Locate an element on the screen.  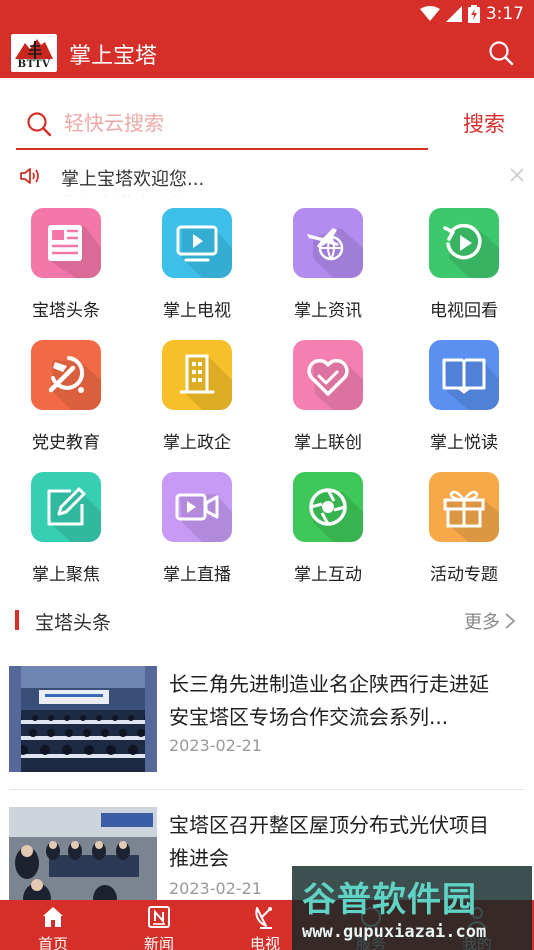
plane-globe-icon is located at coordinates (335, 253).